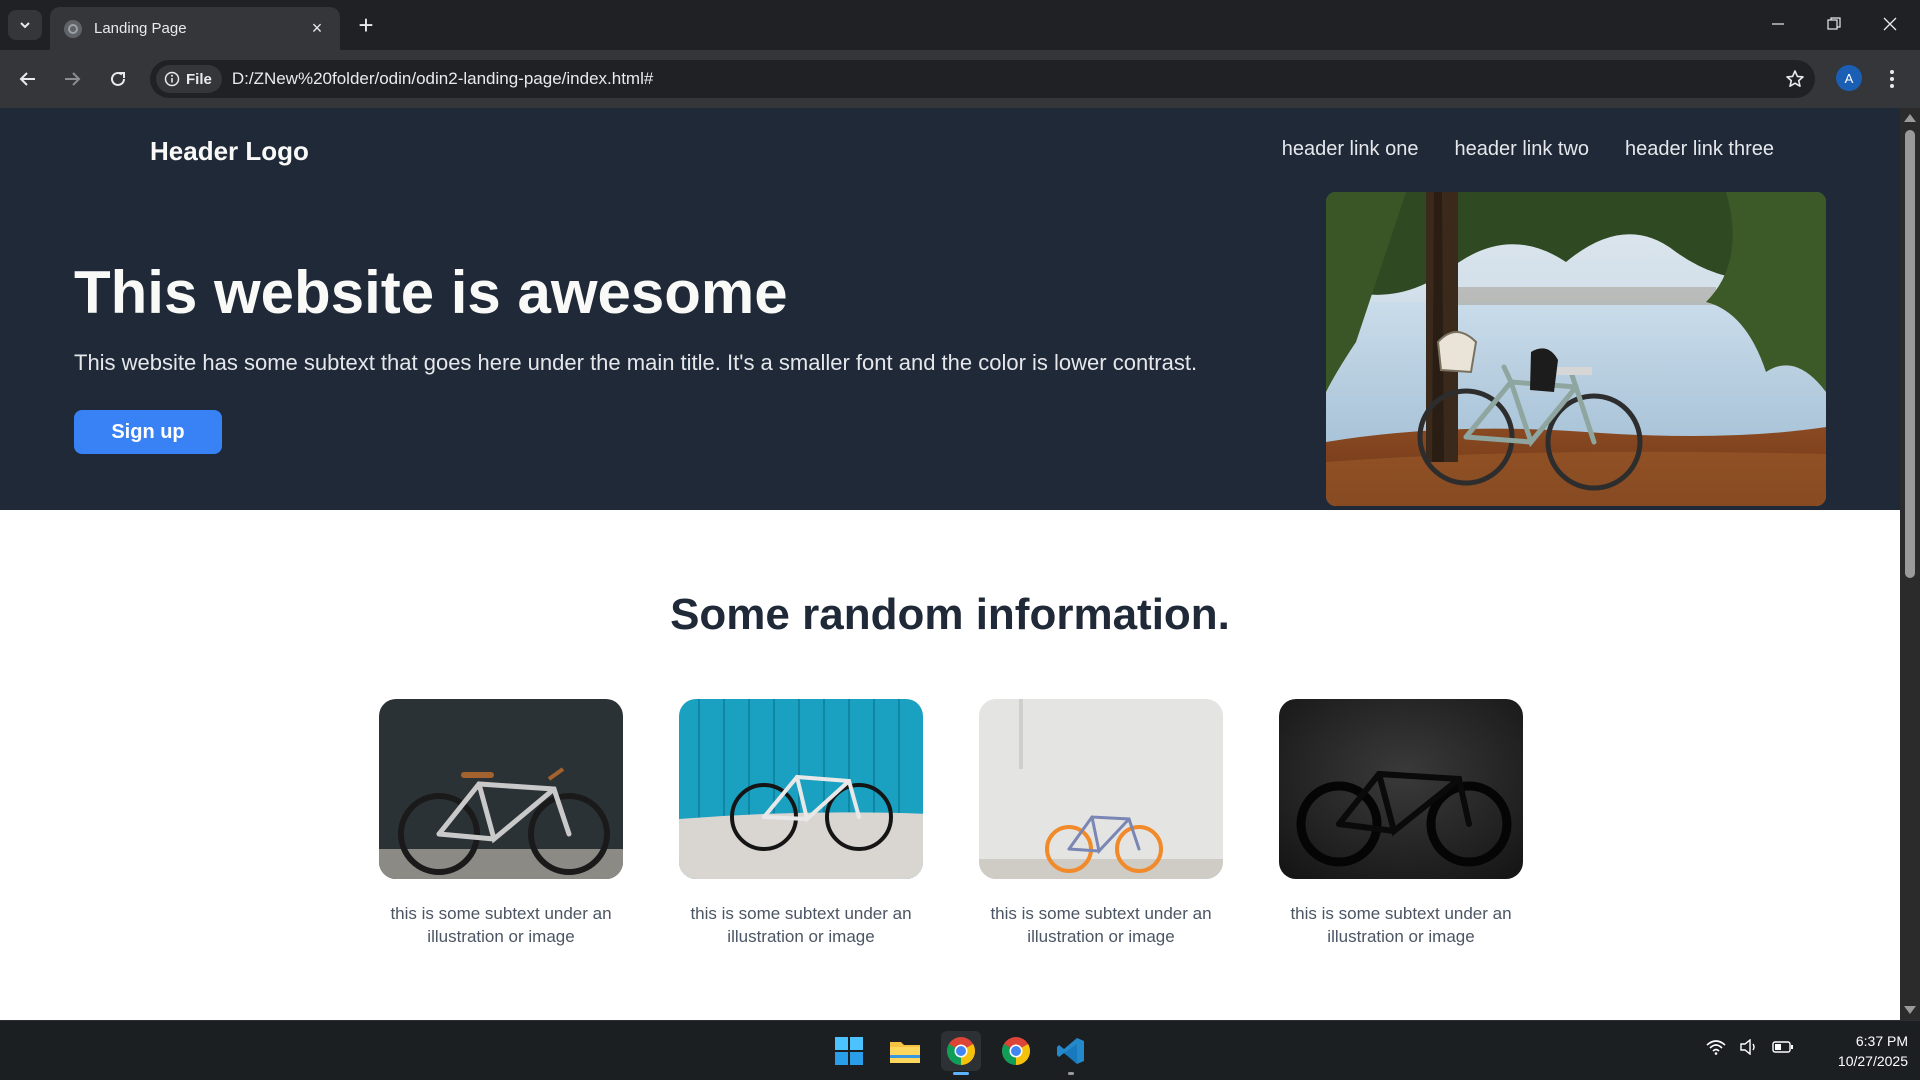 The image size is (1920, 1080). What do you see at coordinates (1849, 78) in the screenshot?
I see `profile-avatar: A` at bounding box center [1849, 78].